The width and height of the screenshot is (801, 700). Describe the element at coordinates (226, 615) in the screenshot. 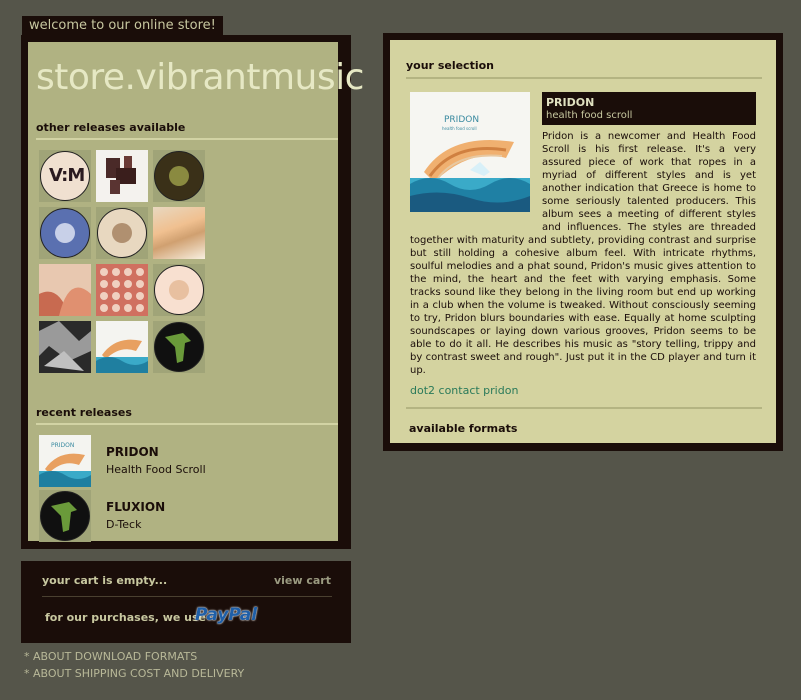

I see `paypal-logo: PayPal` at that location.